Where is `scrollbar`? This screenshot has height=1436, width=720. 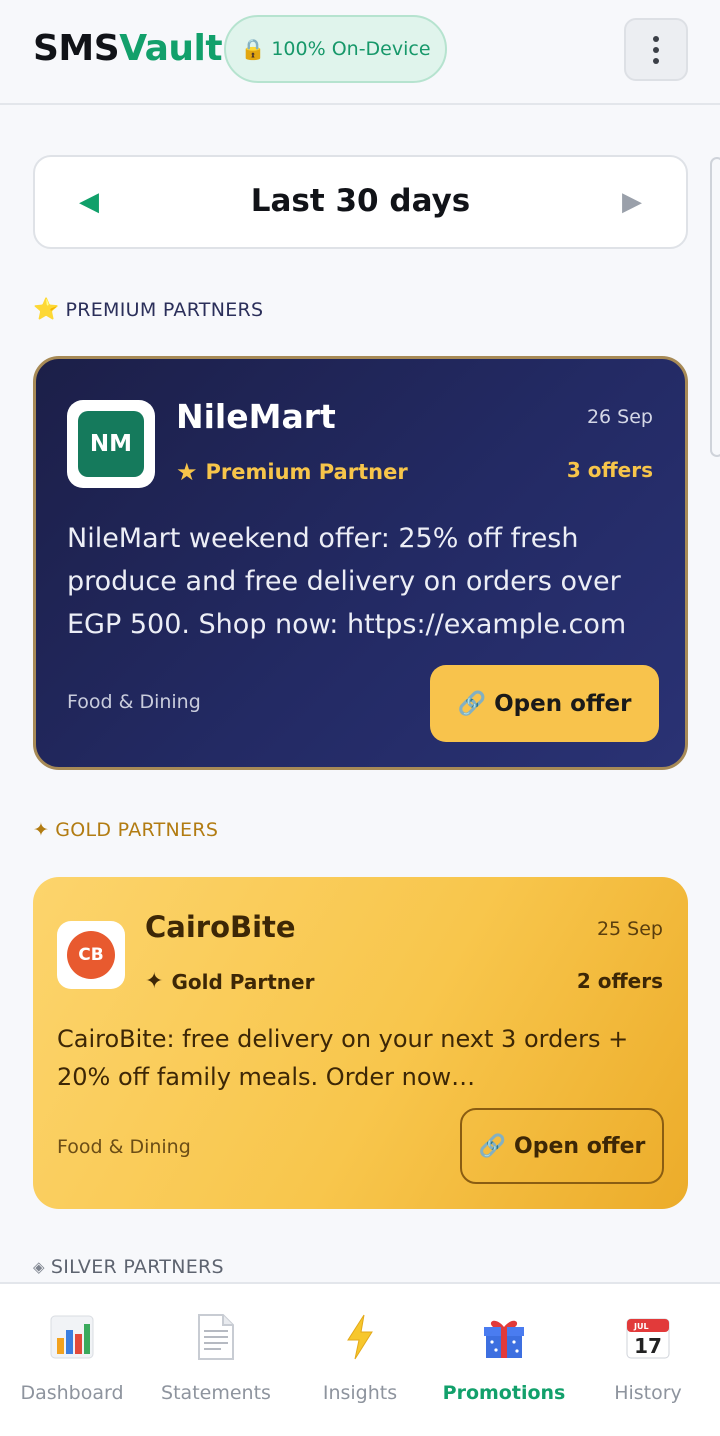 scrollbar is located at coordinates (715, 307).